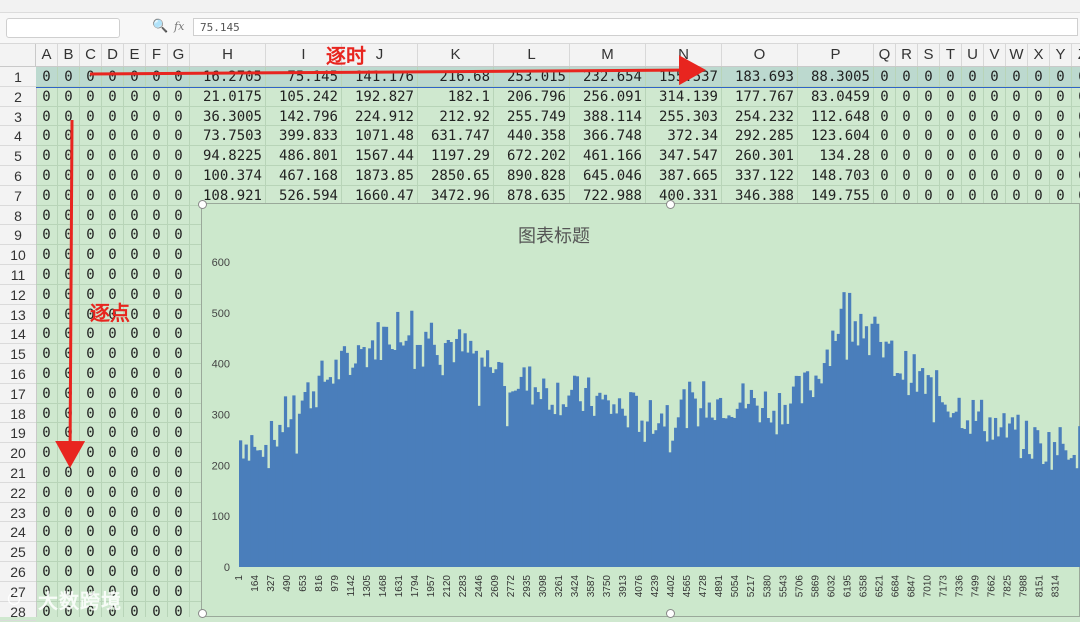 The height and width of the screenshot is (622, 1080). Describe the element at coordinates (70, 293) in the screenshot. I see `point-direction-arrow` at that location.